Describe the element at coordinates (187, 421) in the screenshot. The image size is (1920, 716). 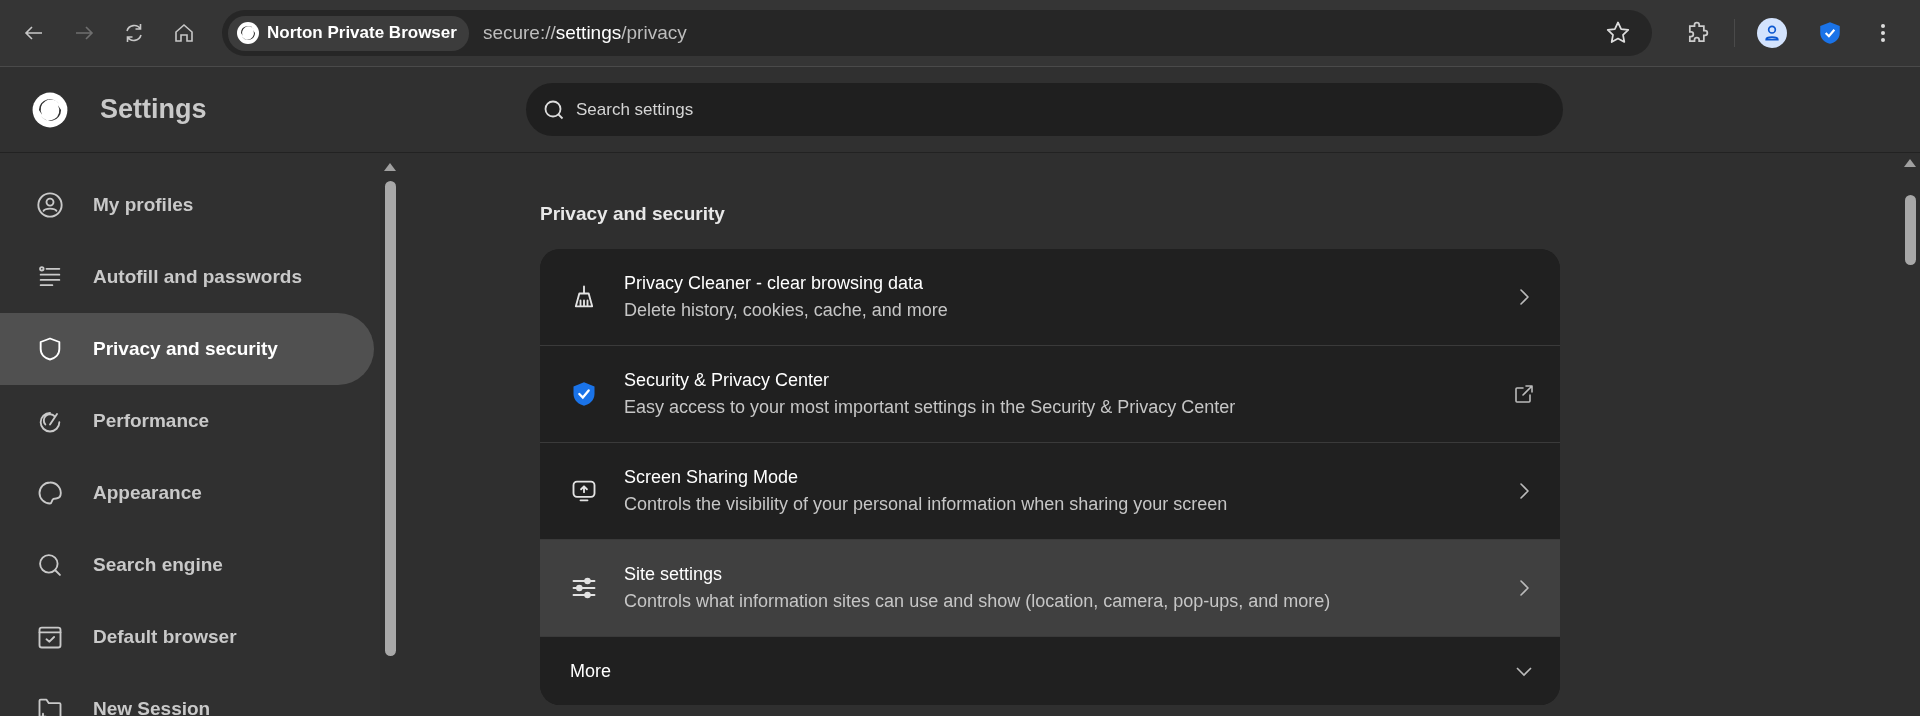
I see `sidebar-item: Performance` at that location.